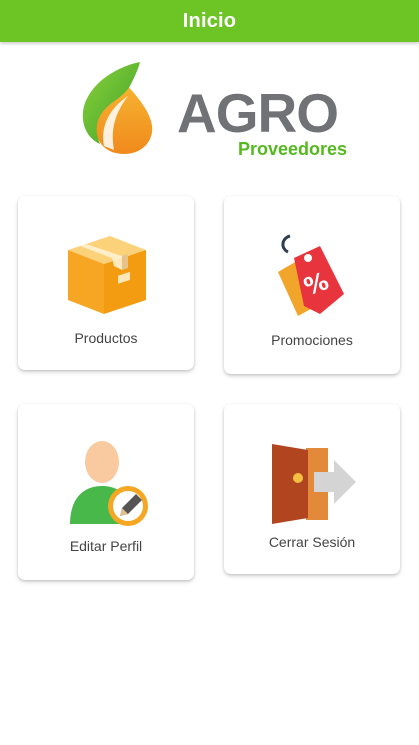 This screenshot has height=745, width=419. Describe the element at coordinates (107, 275) in the screenshot. I see `box-icon` at that location.